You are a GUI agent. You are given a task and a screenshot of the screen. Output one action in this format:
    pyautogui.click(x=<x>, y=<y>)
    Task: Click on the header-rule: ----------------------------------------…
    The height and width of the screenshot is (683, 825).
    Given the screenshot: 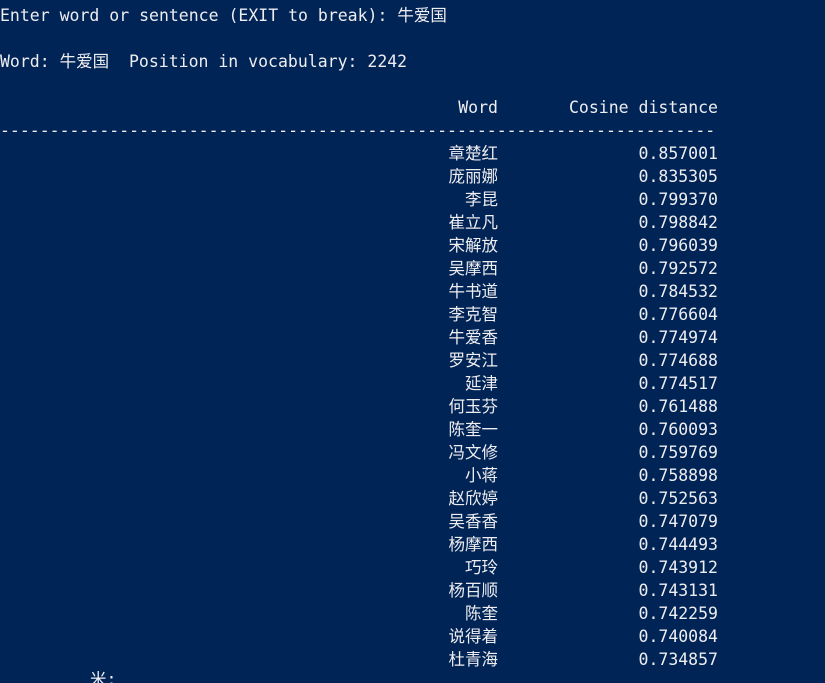 What is the action you would take?
    pyautogui.click(x=358, y=130)
    